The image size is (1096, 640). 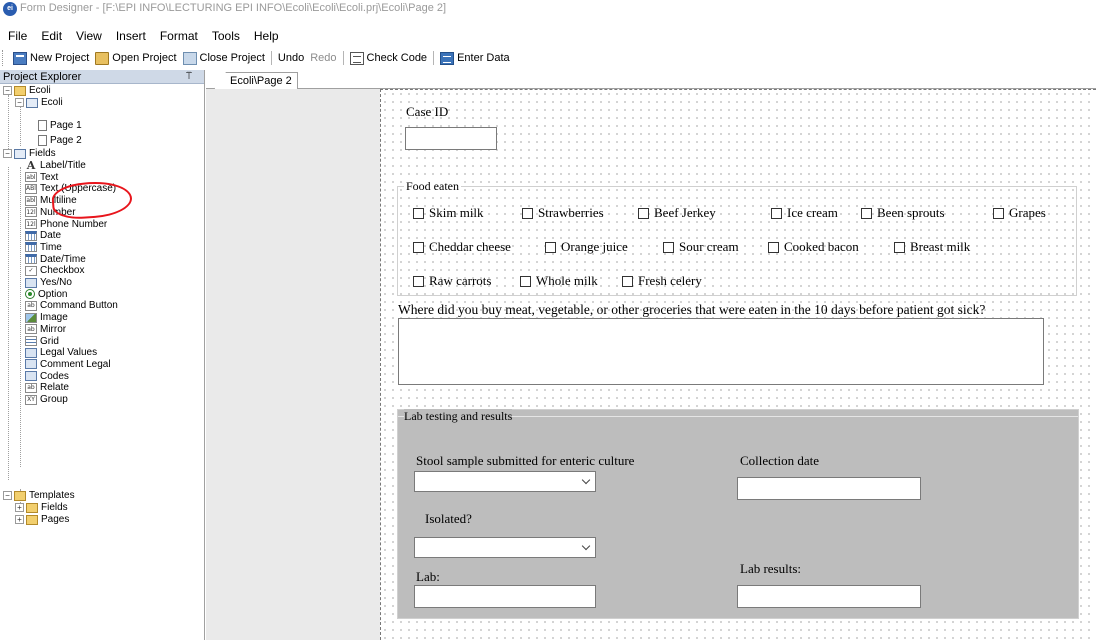 What do you see at coordinates (829, 596) in the screenshot?
I see `lab-results-input` at bounding box center [829, 596].